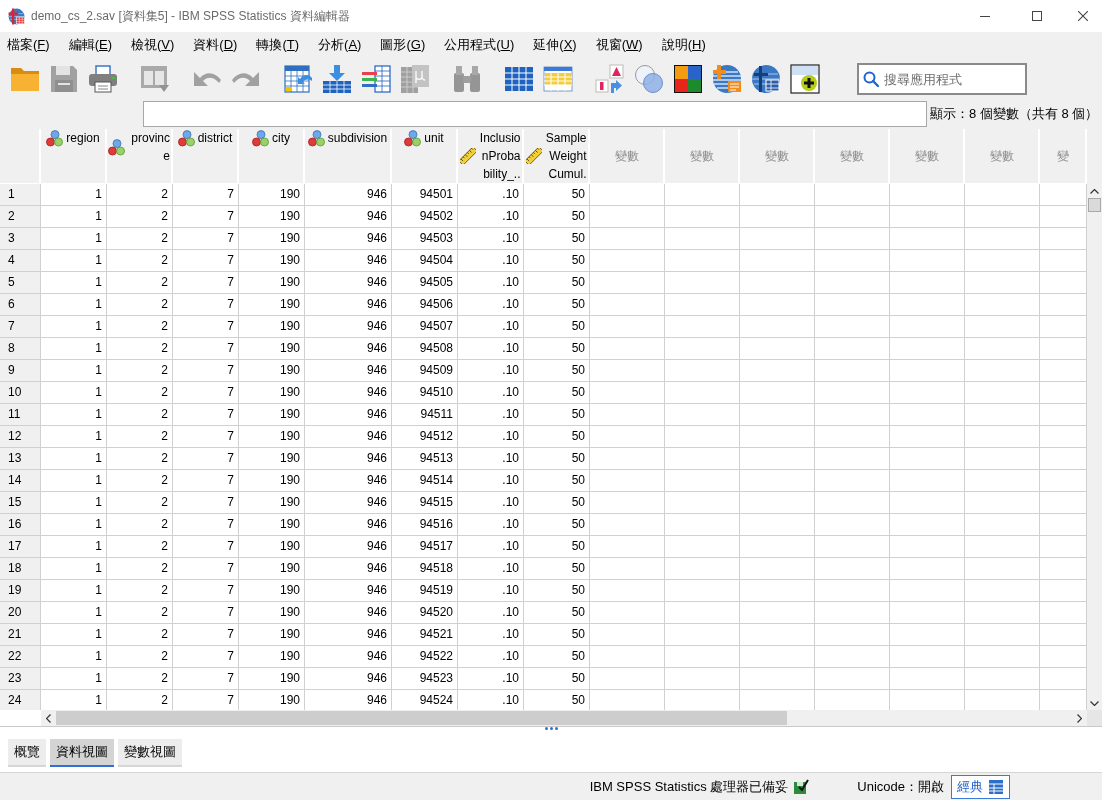 The height and width of the screenshot is (800, 1102). What do you see at coordinates (281, 138) in the screenshot?
I see `column-name: city` at bounding box center [281, 138].